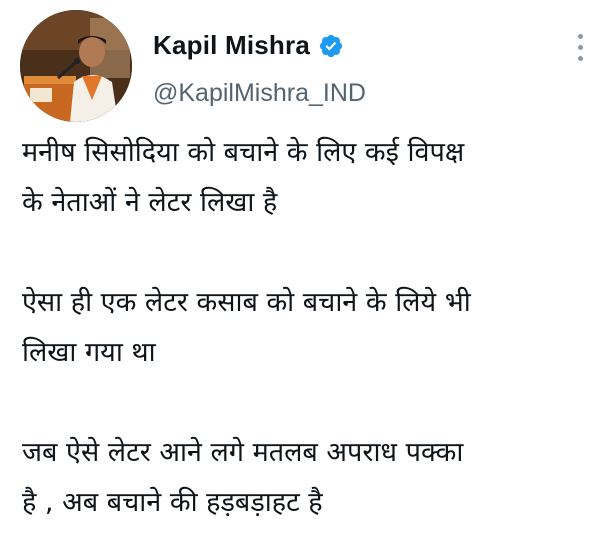  Describe the element at coordinates (89, 352) in the screenshot. I see `tweet-line: लिखा गया था` at that location.